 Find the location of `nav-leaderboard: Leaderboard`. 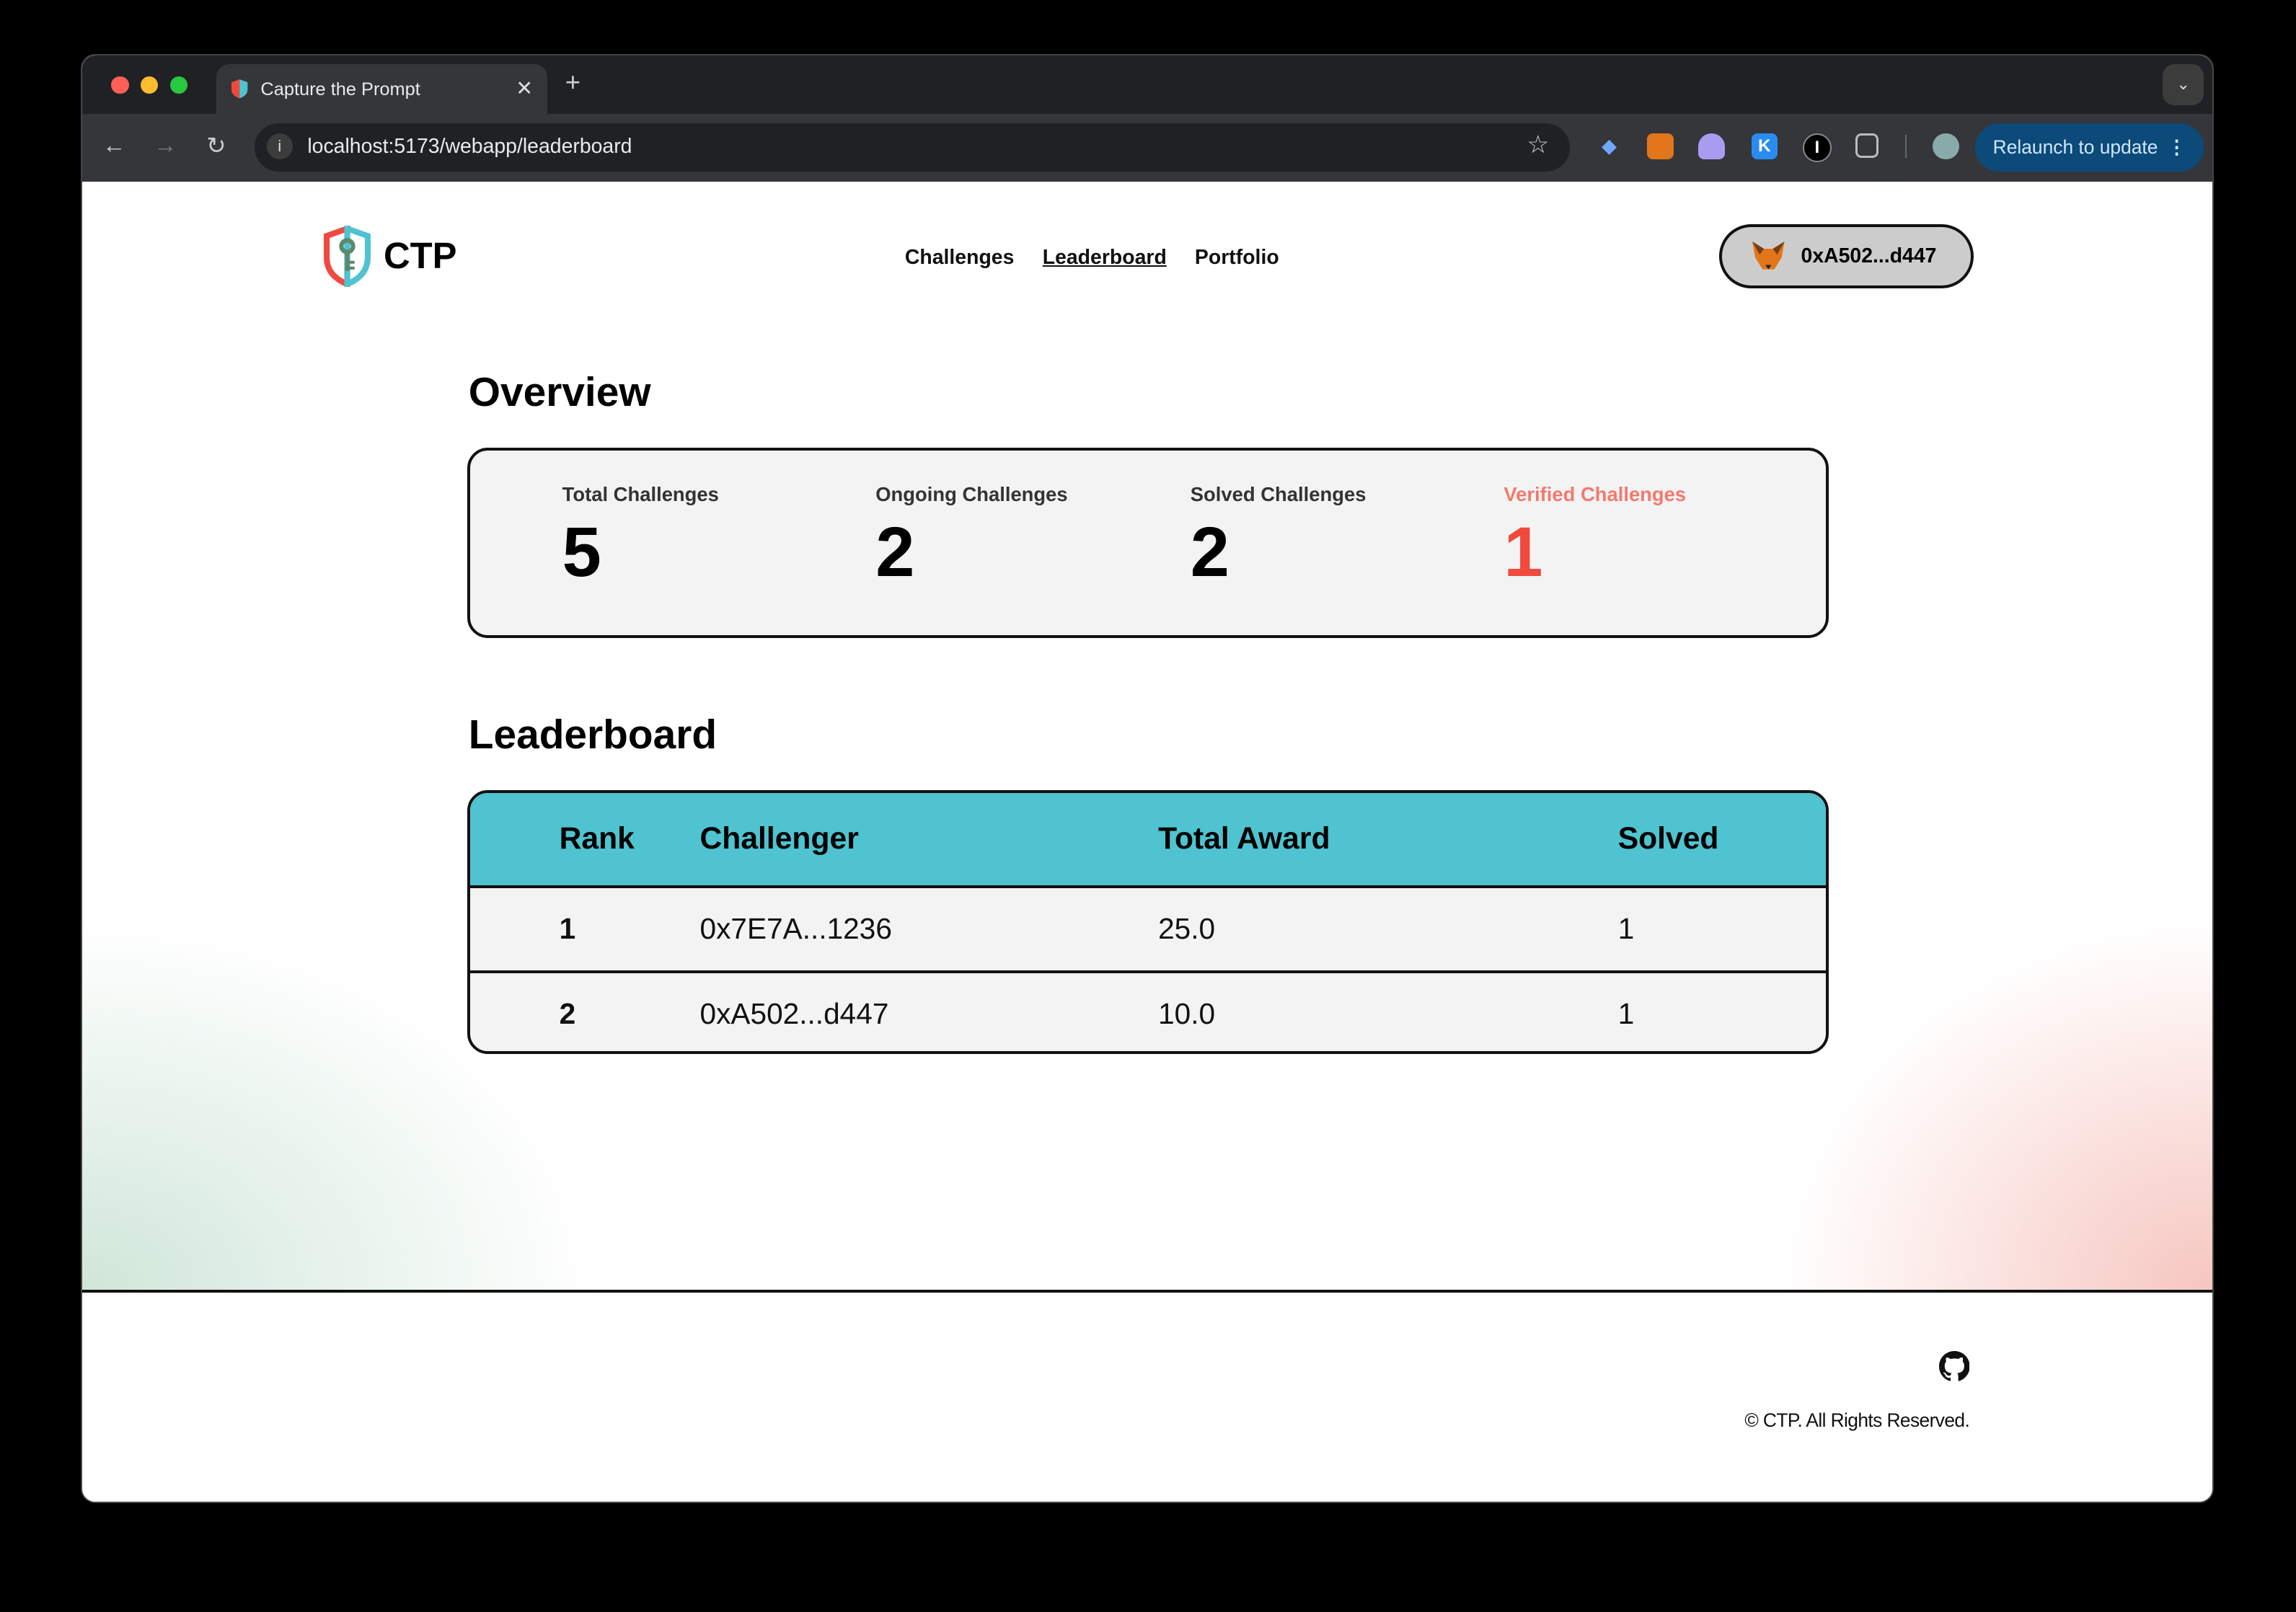

nav-leaderboard: Leaderboard is located at coordinates (1105, 258).